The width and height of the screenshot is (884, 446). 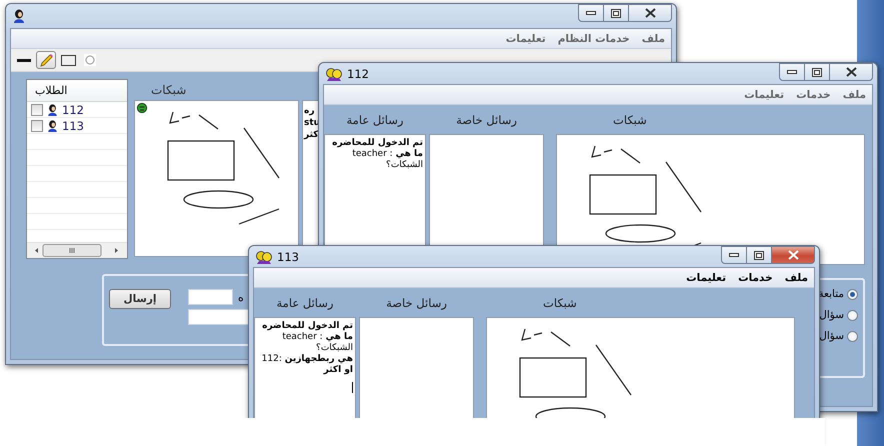 I want to click on window-title: 113, so click(x=288, y=257).